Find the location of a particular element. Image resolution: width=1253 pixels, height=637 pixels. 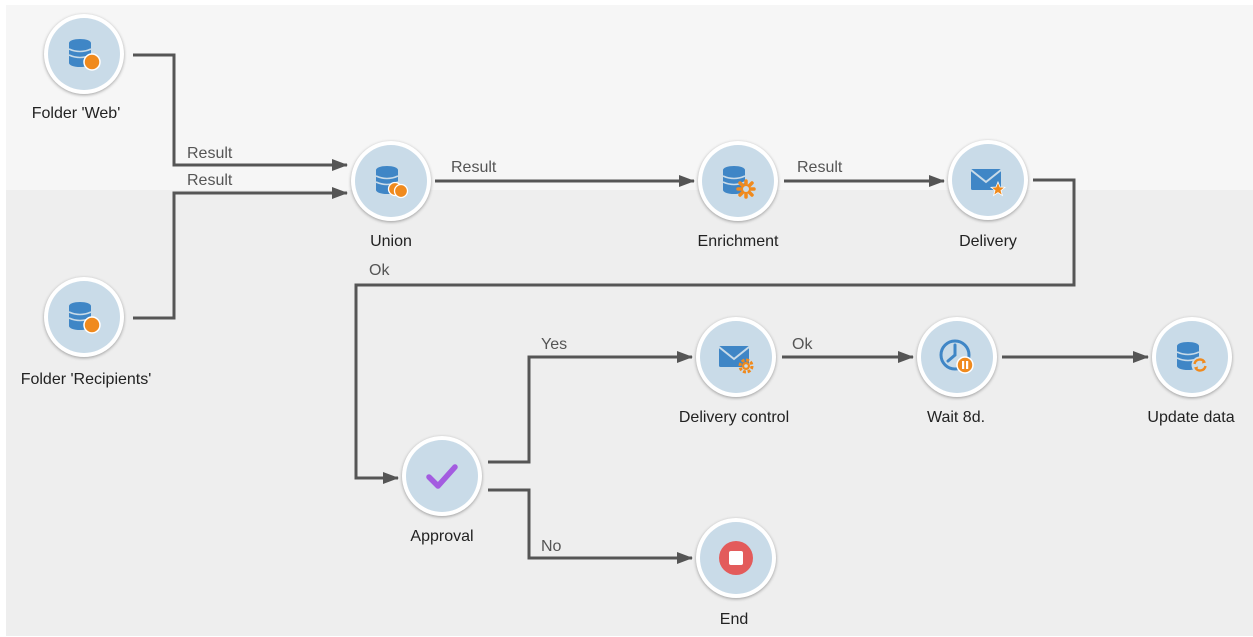

node-delivery is located at coordinates (988, 180).